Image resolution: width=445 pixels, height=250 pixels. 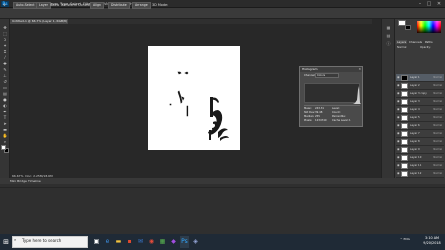 I want to click on app-icon: ◆, so click(x=173, y=242).